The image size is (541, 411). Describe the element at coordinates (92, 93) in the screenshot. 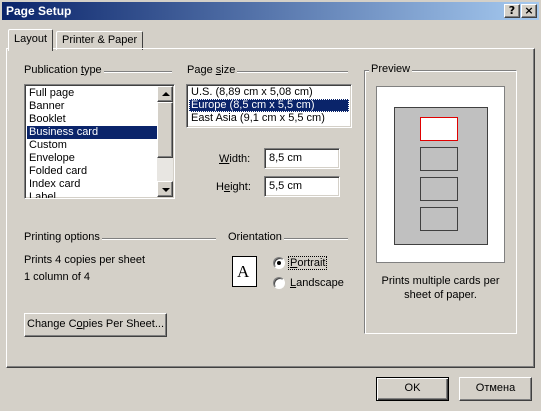

I see `list-item: Full page` at that location.